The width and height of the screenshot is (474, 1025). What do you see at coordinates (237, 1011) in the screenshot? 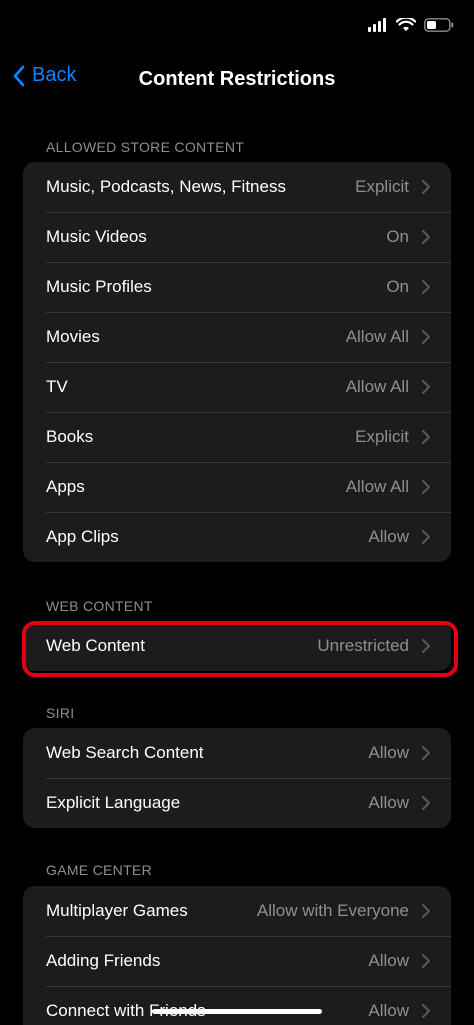
I see `home-indicator` at bounding box center [237, 1011].